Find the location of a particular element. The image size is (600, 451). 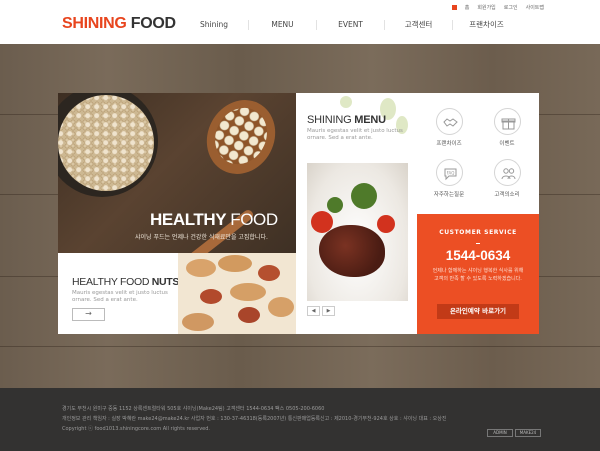

quick-label-franchise: 프랜차이즈 is located at coordinates (449, 144).